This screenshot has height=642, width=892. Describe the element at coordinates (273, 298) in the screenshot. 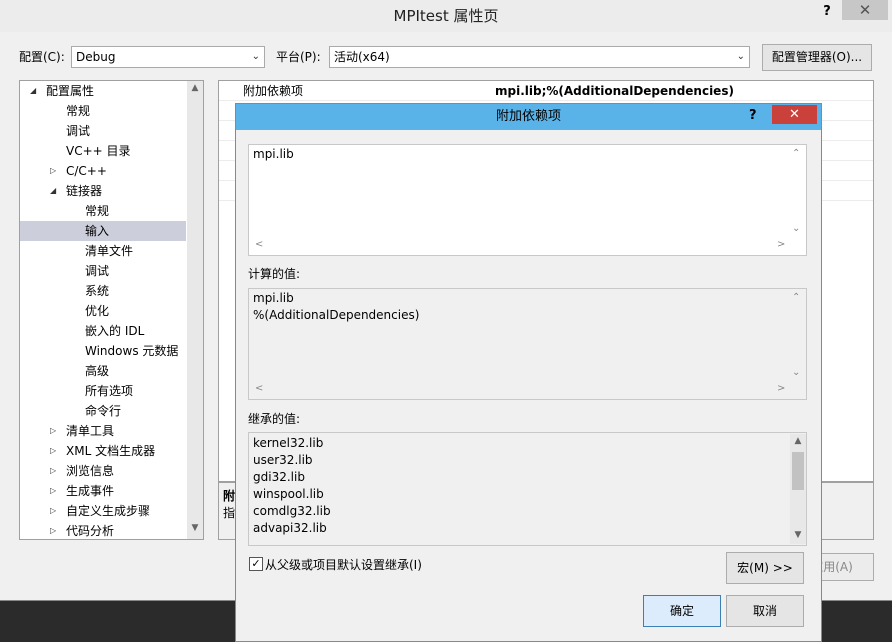

I see `computed-line: mpi.lib` at that location.